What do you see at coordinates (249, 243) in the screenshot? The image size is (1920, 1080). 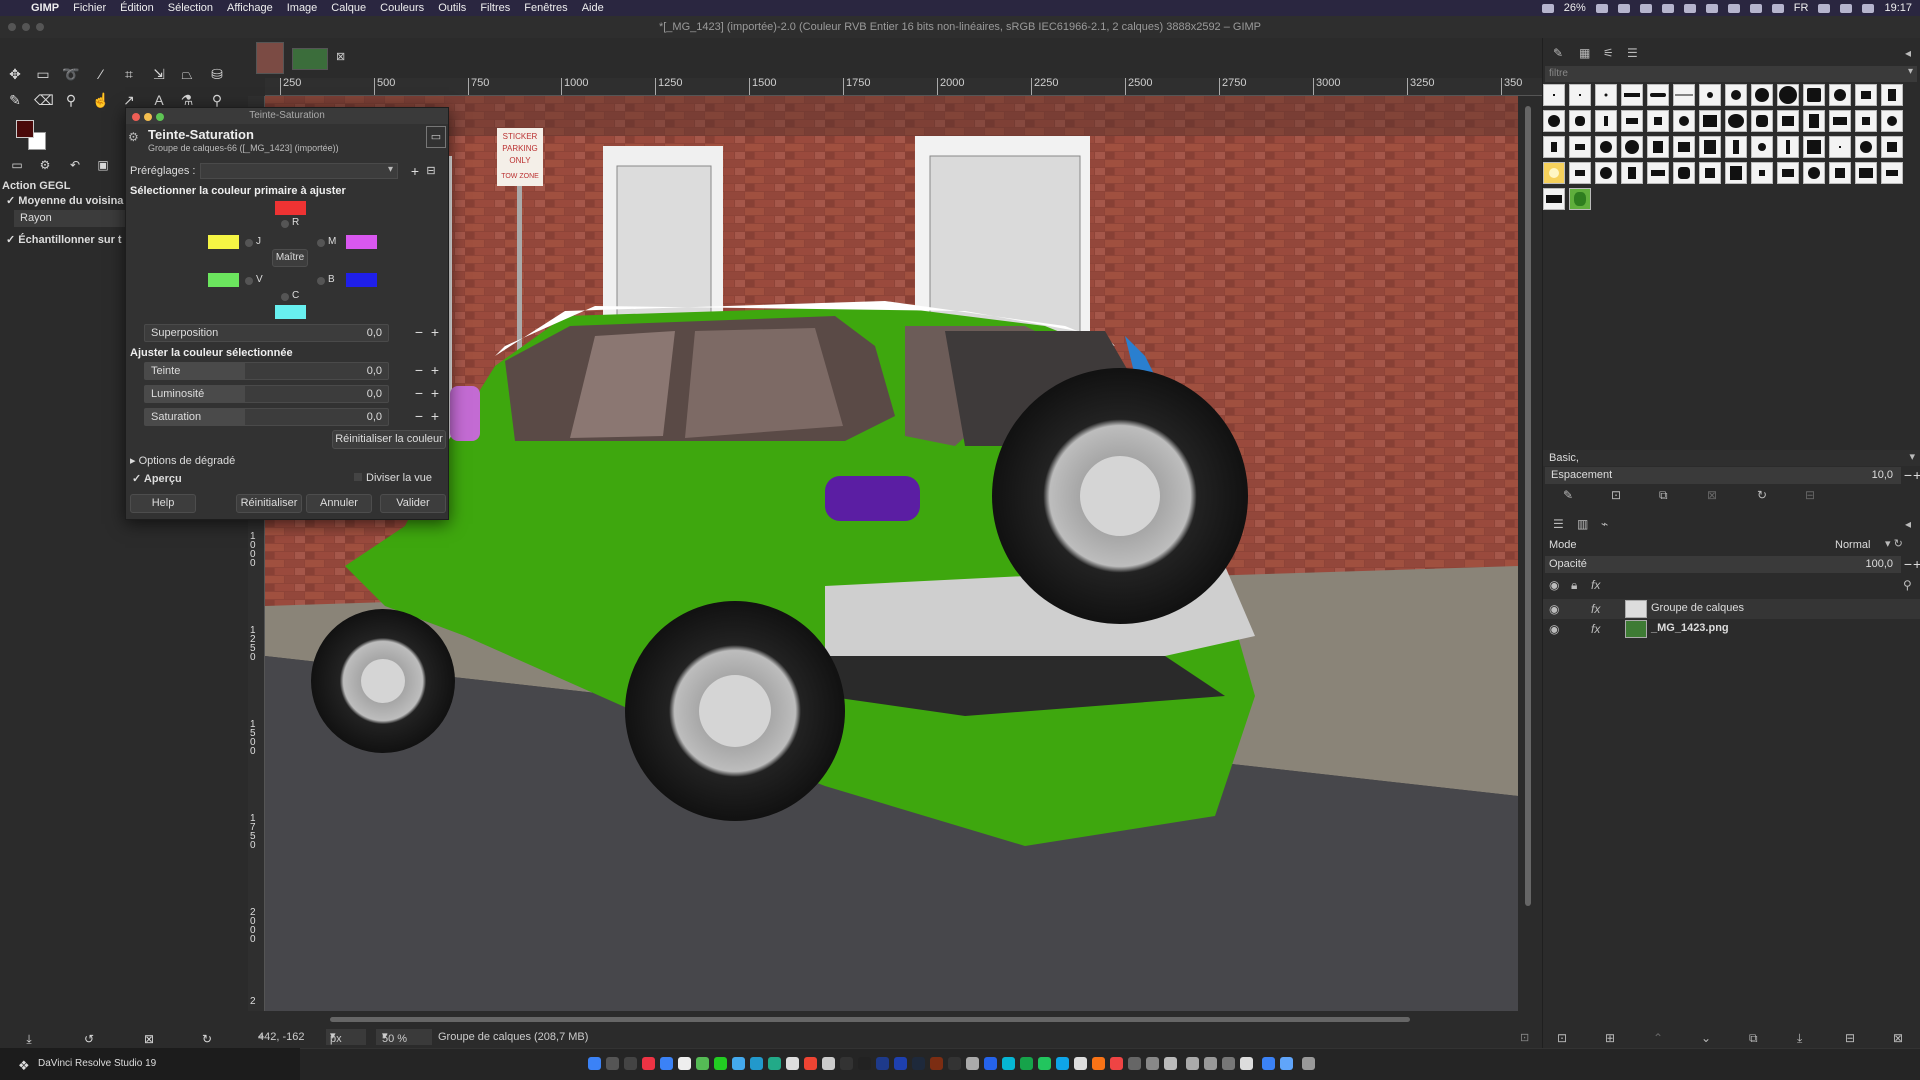 I see `radio-yellow` at bounding box center [249, 243].